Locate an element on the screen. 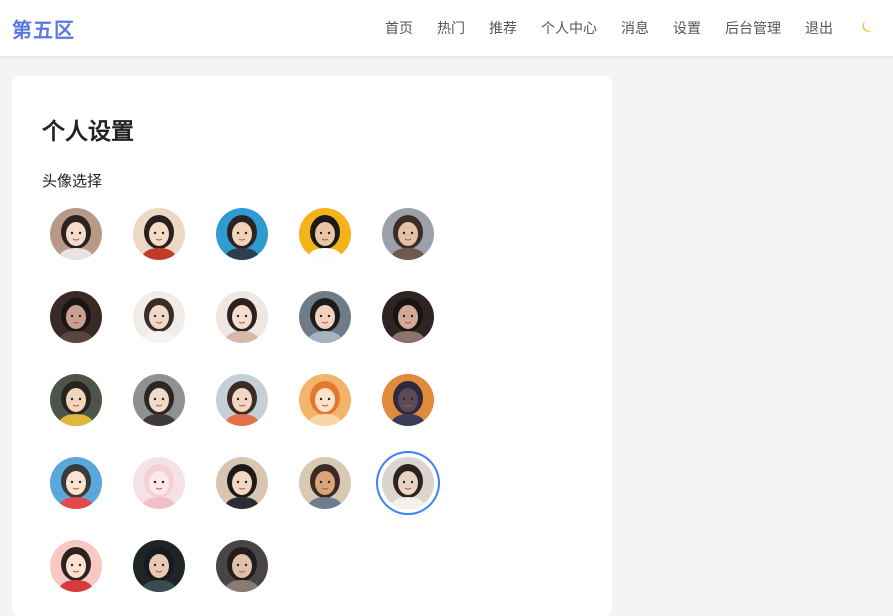  avatar-sunset is located at coordinates (408, 400).